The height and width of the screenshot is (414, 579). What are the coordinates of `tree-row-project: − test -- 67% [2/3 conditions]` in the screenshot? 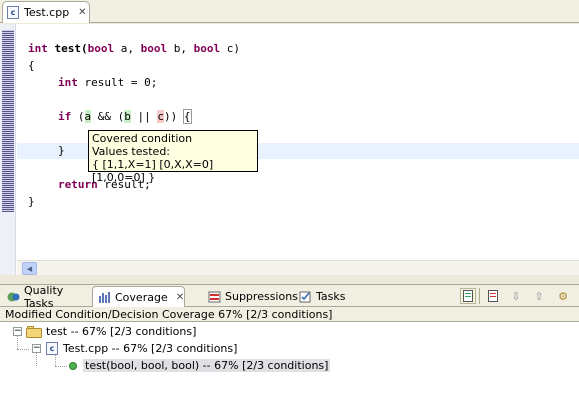 It's located at (104, 331).